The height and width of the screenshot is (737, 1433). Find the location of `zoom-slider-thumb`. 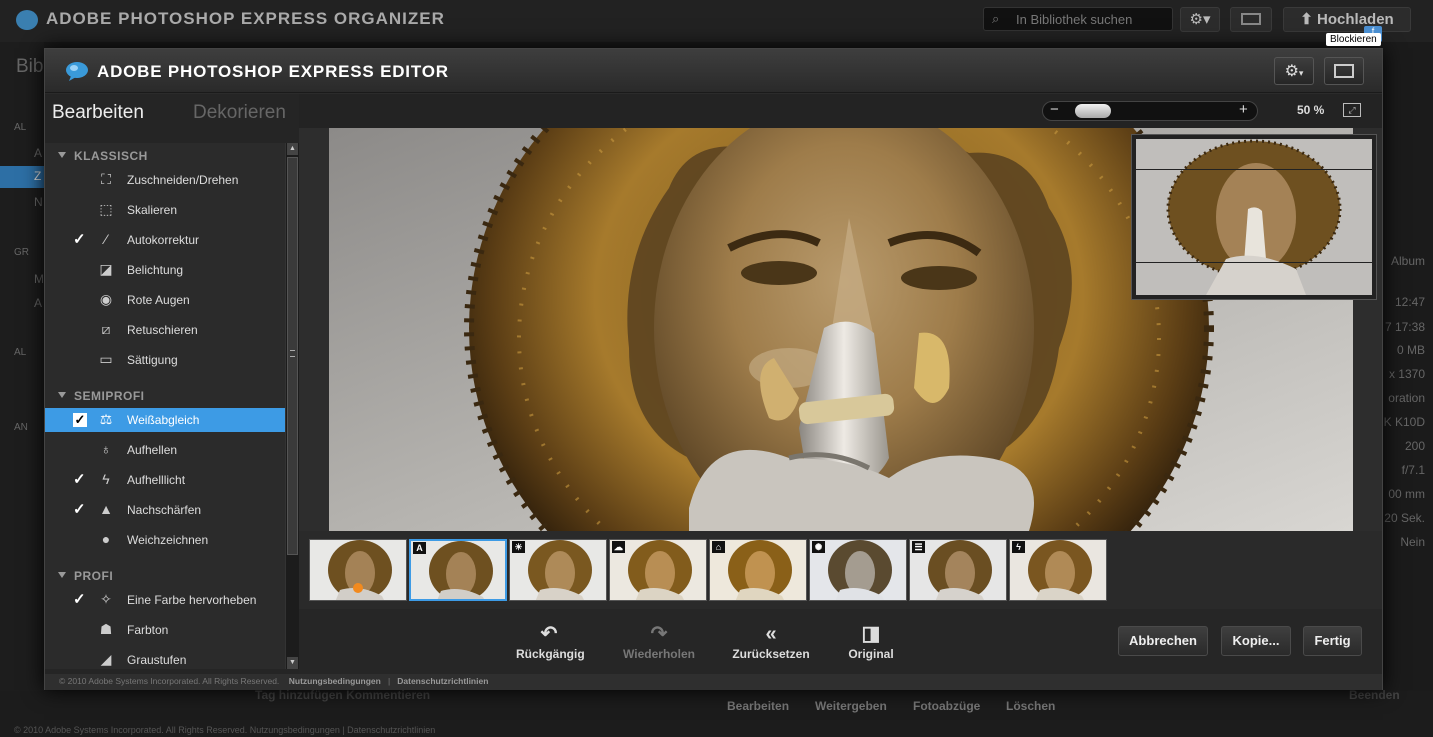

zoom-slider-thumb is located at coordinates (1093, 111).